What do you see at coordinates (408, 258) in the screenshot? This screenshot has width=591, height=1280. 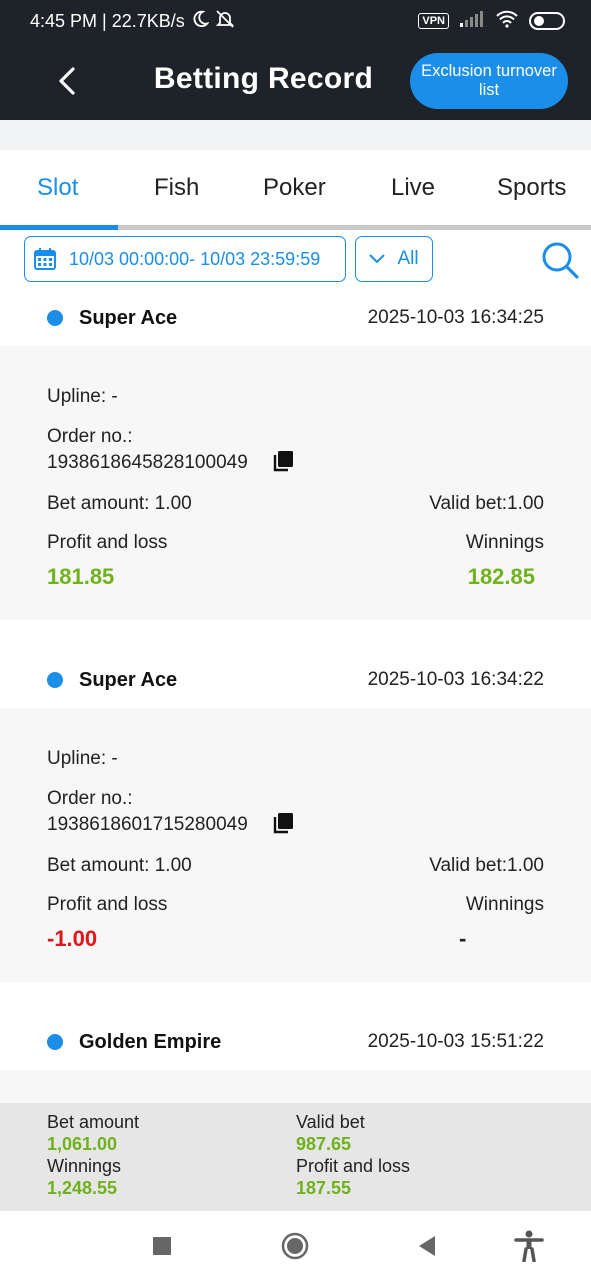 I see `type-select-value: All` at bounding box center [408, 258].